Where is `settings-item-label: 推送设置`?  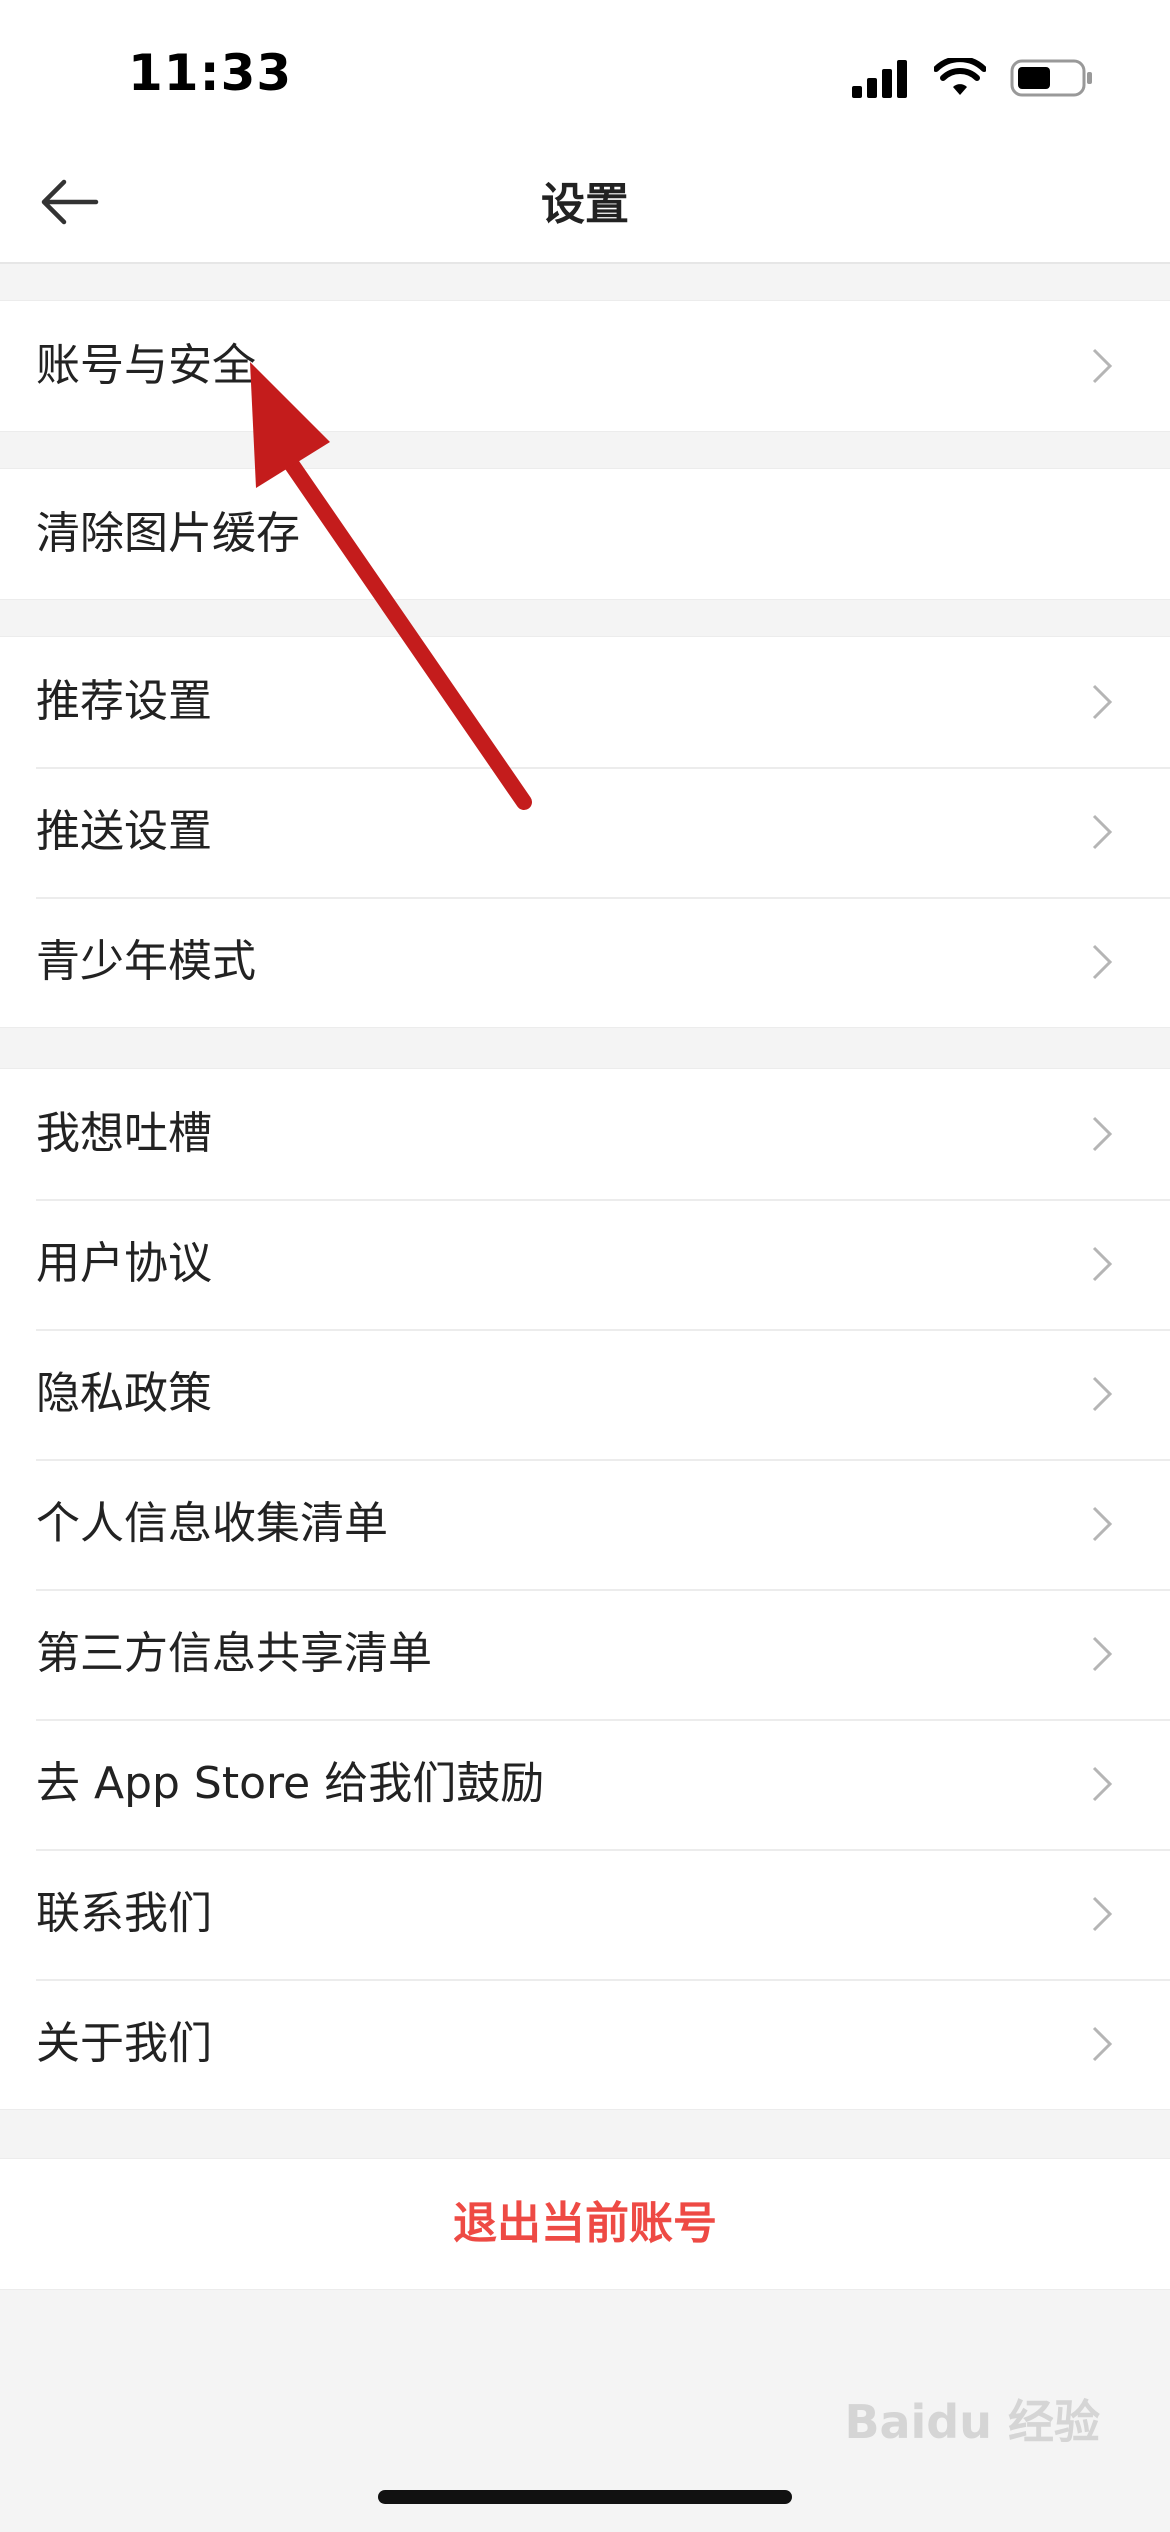 settings-item-label: 推送设置 is located at coordinates (124, 831).